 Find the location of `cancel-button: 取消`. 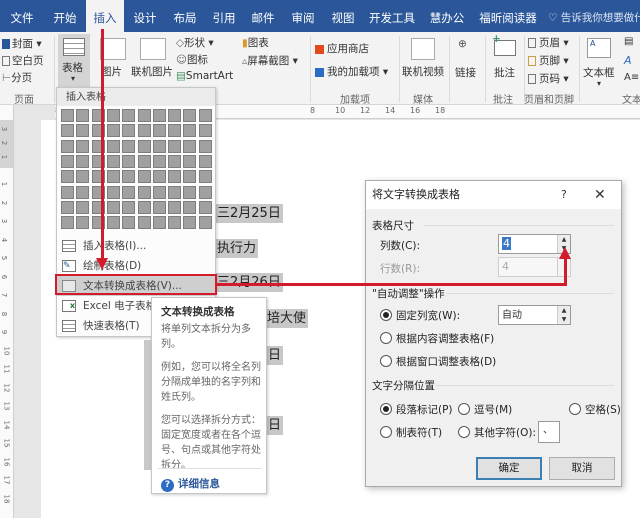

cancel-button: 取消 is located at coordinates (582, 468).